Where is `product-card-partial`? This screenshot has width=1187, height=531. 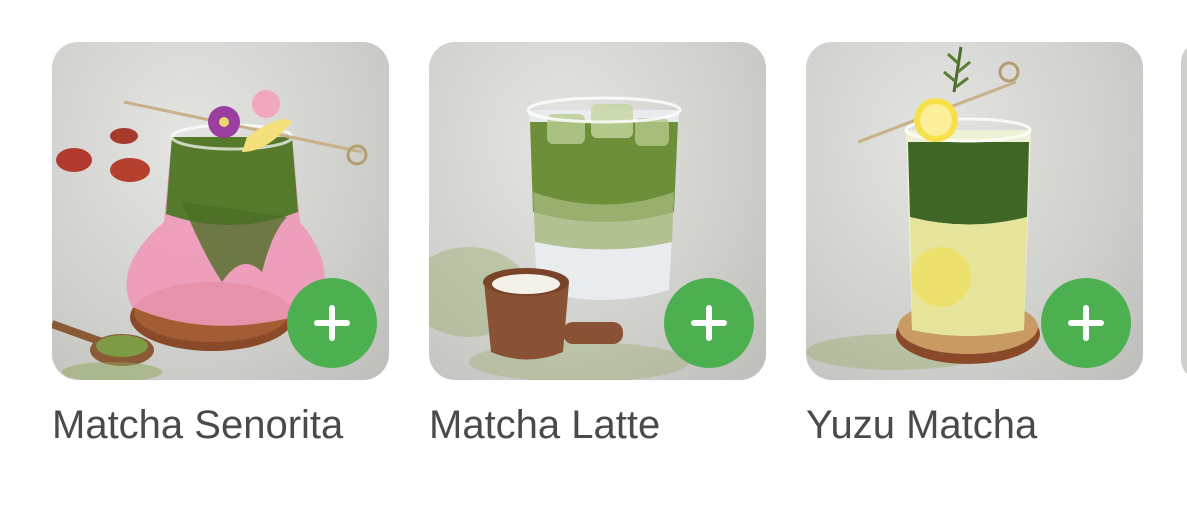 product-card-partial is located at coordinates (1184, 211).